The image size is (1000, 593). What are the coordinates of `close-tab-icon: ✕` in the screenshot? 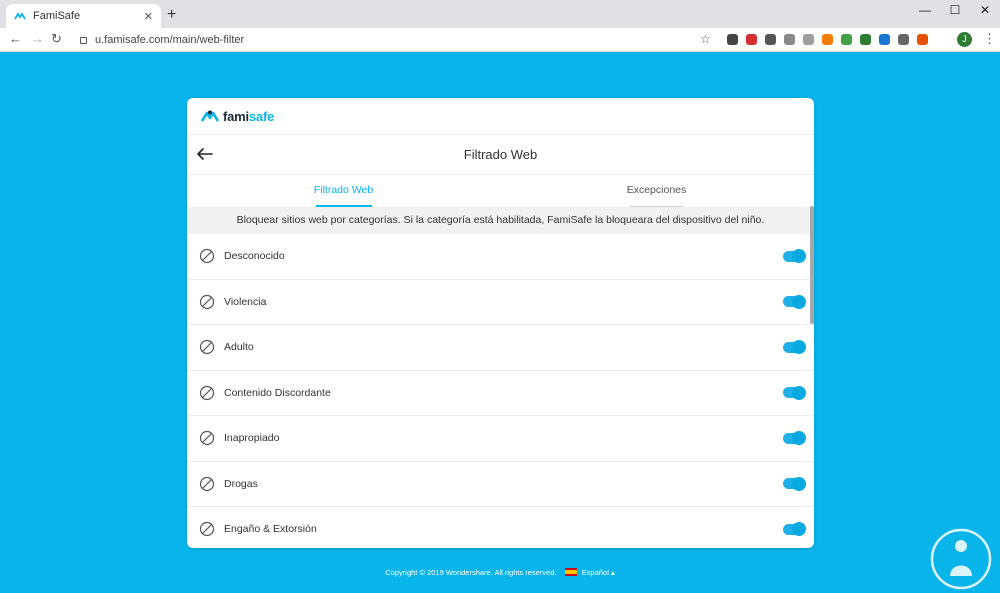 It's located at (148, 16).